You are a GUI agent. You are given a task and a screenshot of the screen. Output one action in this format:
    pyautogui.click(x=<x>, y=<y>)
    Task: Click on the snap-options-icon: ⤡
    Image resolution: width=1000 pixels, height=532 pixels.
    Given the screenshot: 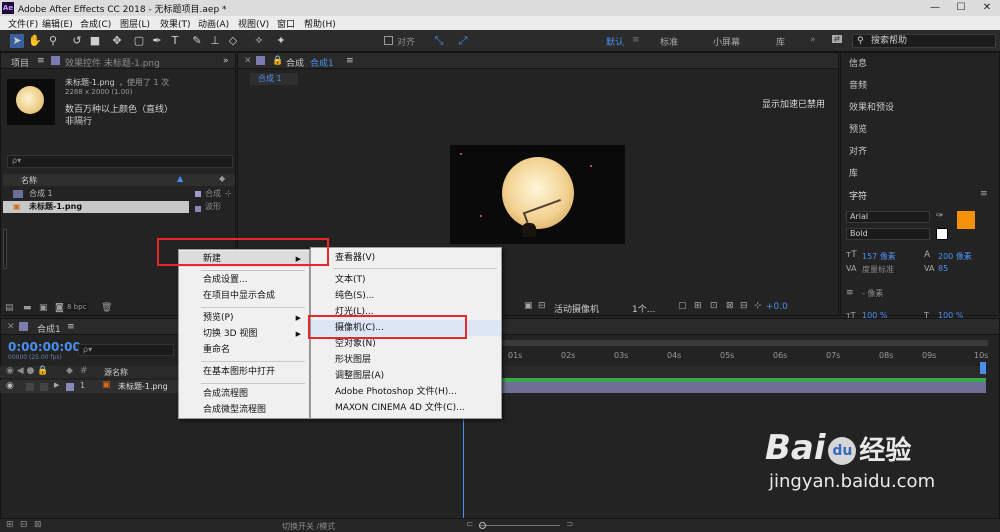 What is the action you would take?
    pyautogui.click(x=439, y=41)
    